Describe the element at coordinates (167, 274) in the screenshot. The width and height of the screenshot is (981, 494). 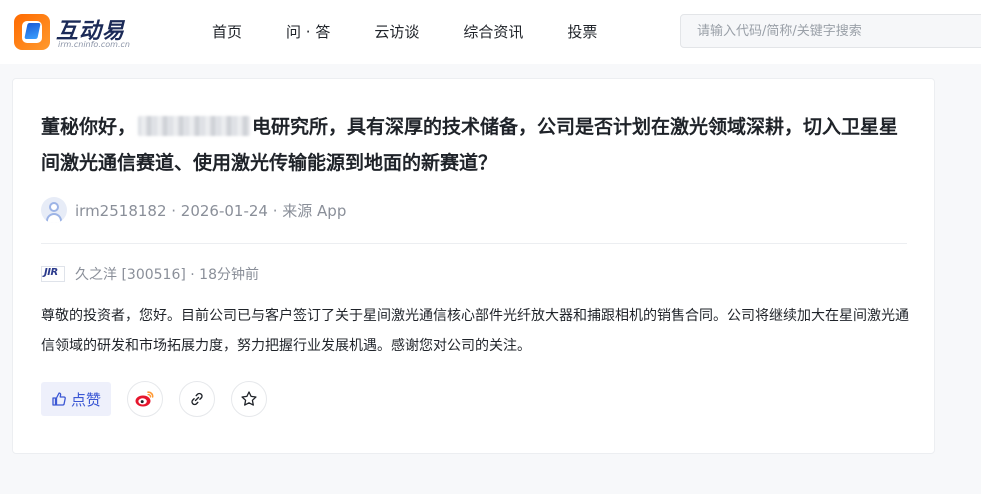
I see `company-meta: 久之洋 [300516] · 18分钟前` at that location.